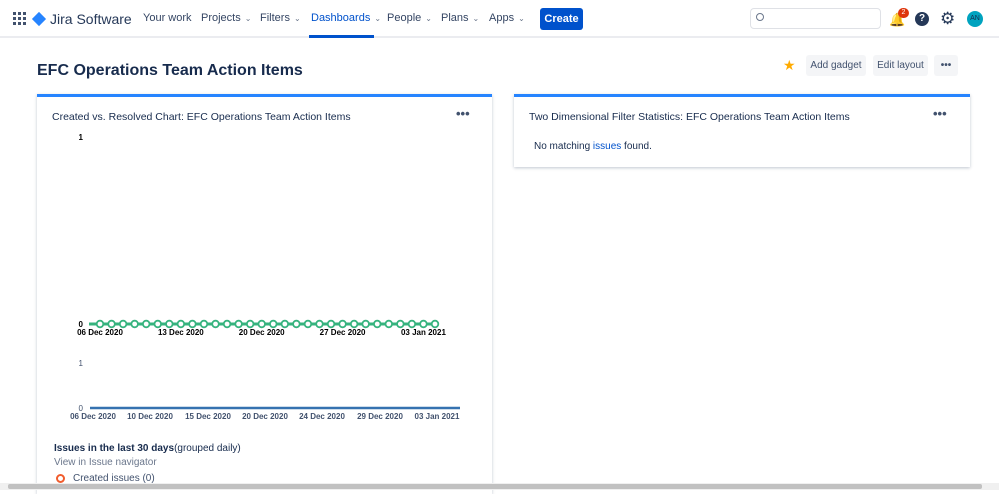  I want to click on x-tick-label: 29 Dec 2020, so click(380, 416).